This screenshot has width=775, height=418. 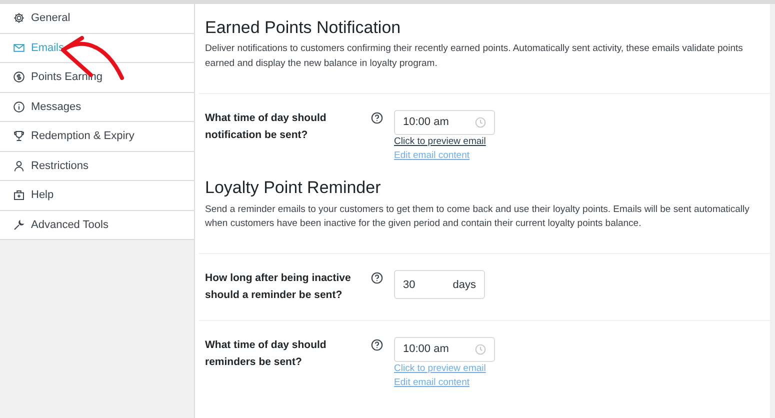 What do you see at coordinates (266, 126) in the screenshot?
I see `setting-label: What time of day should notification be sent?` at bounding box center [266, 126].